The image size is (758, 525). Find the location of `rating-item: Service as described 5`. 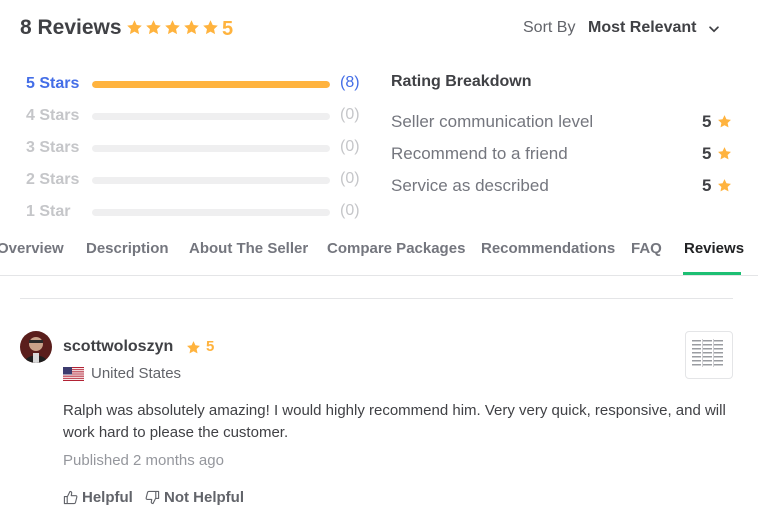

rating-item: Service as described 5 is located at coordinates (562, 187).